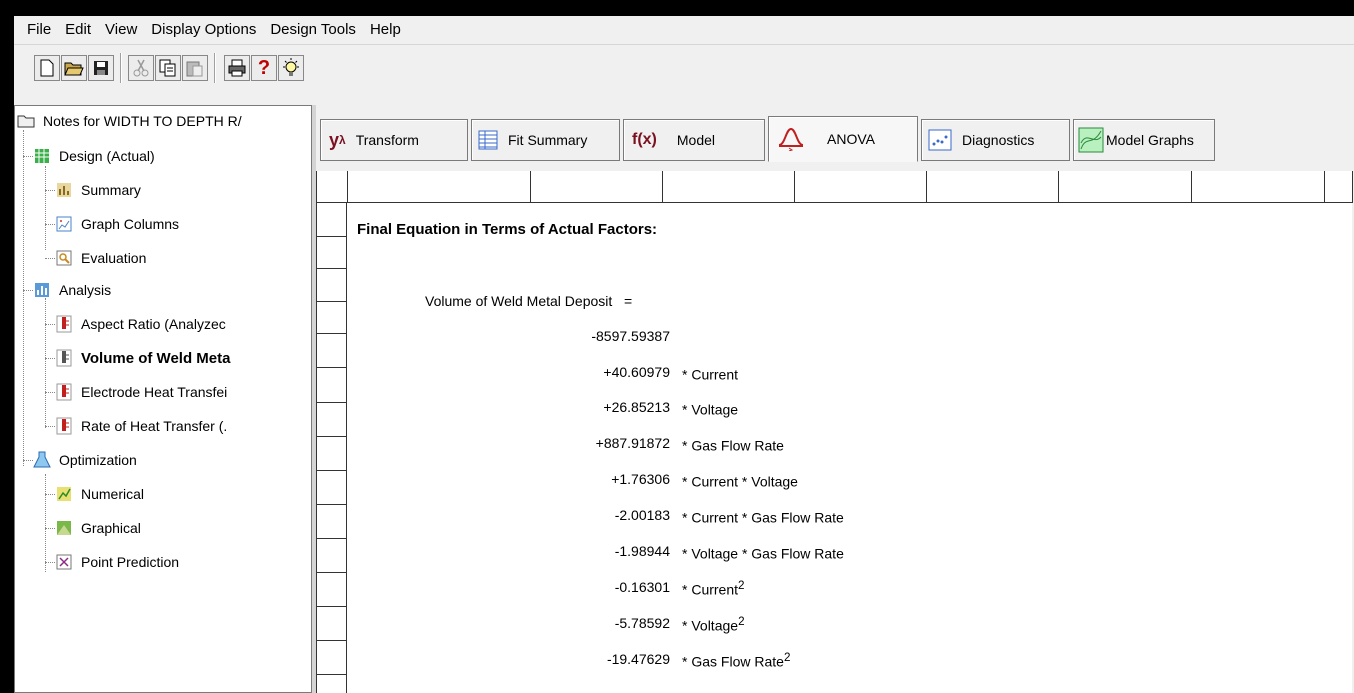 Image resolution: width=1354 pixels, height=693 pixels. I want to click on tip-icon, so click(291, 67).